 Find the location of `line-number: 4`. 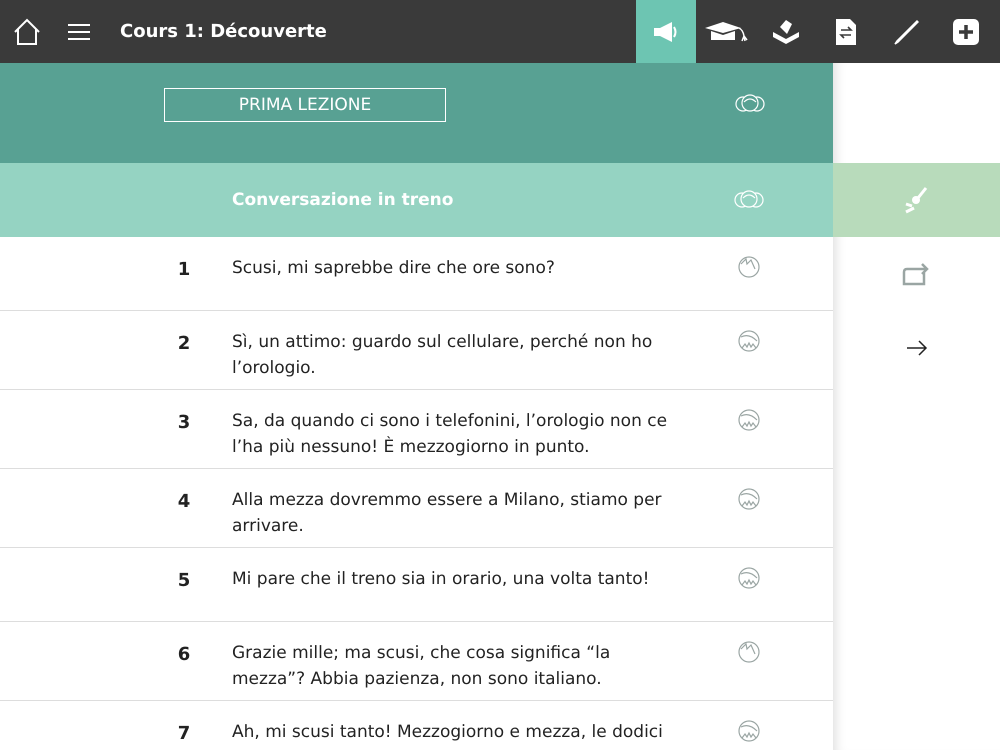

line-number: 4 is located at coordinates (184, 501).